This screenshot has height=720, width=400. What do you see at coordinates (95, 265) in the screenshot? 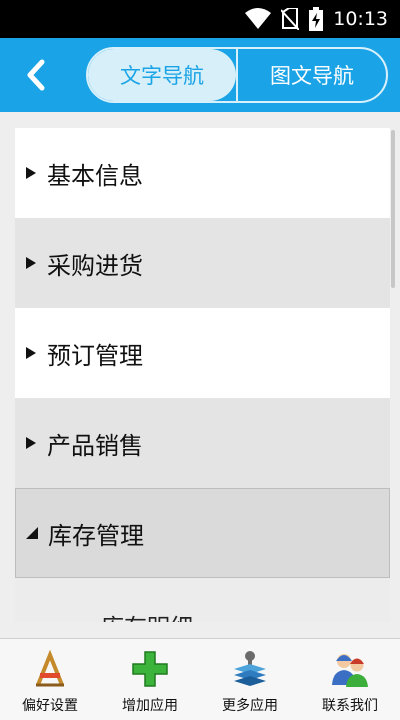
I see `menu-item-label: 采购进货` at bounding box center [95, 265].